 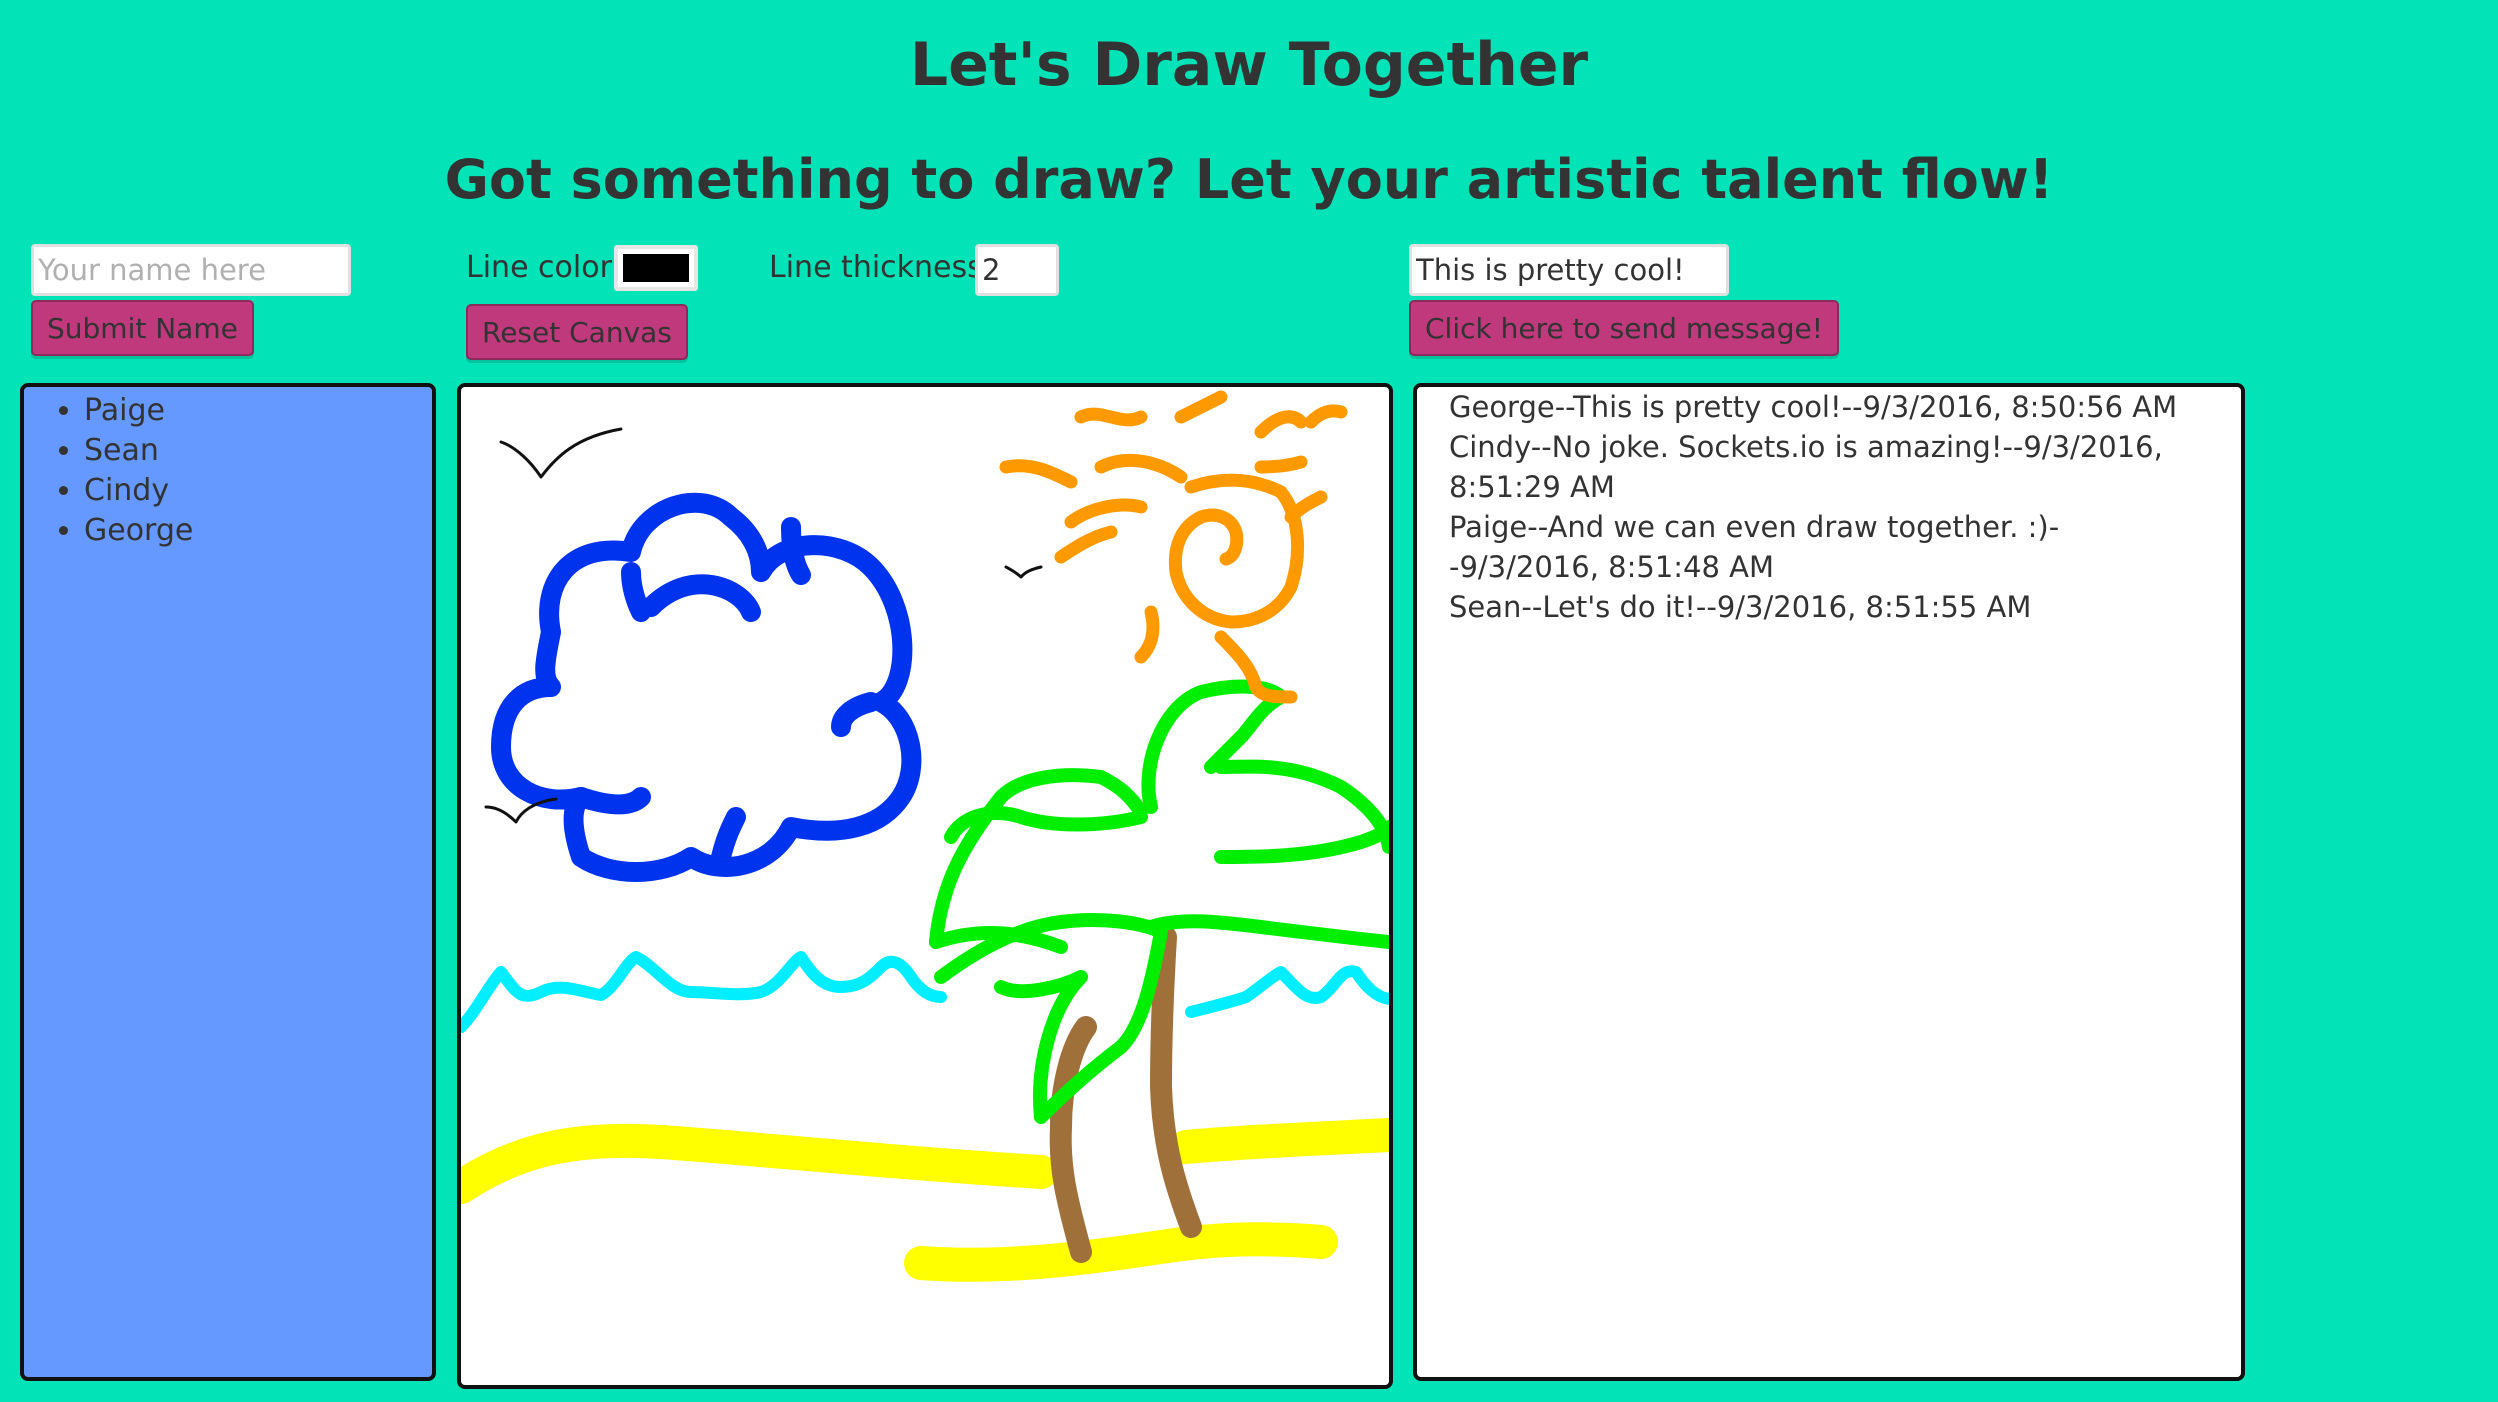 What do you see at coordinates (876, 267) in the screenshot?
I see `line-thickness-label: Line thickness` at bounding box center [876, 267].